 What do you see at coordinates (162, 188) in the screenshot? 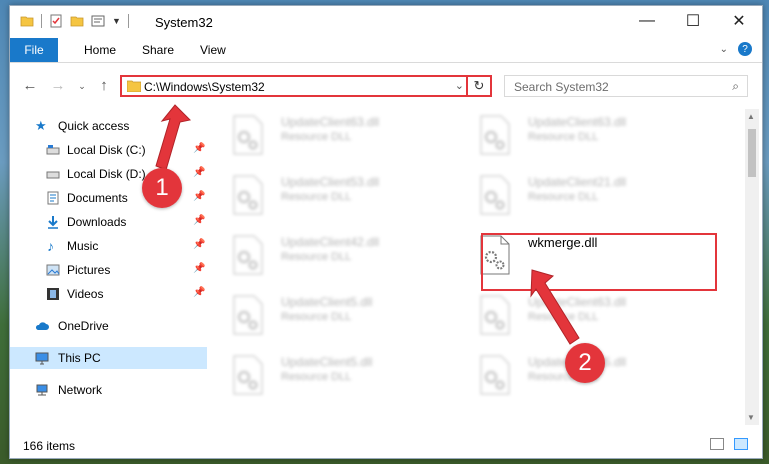
I see `step-badge-1: 1` at bounding box center [162, 188].